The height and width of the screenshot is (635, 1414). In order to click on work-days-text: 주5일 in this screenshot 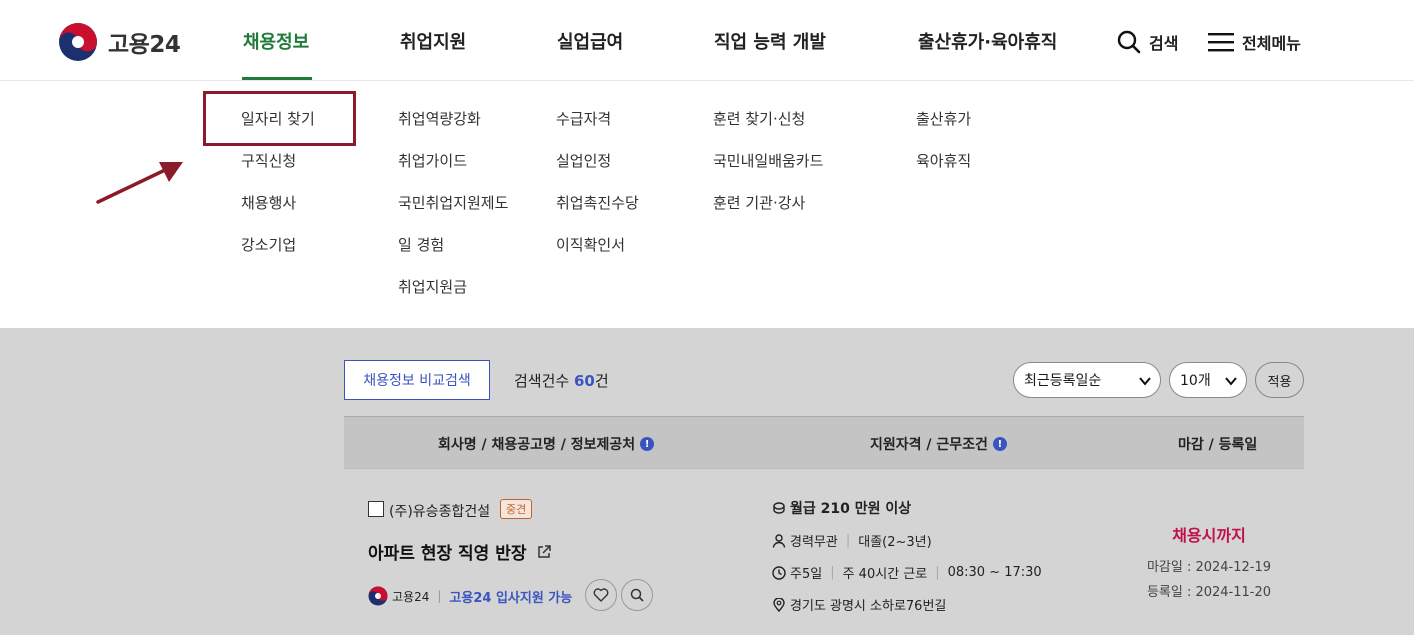, I will do `click(806, 574)`.